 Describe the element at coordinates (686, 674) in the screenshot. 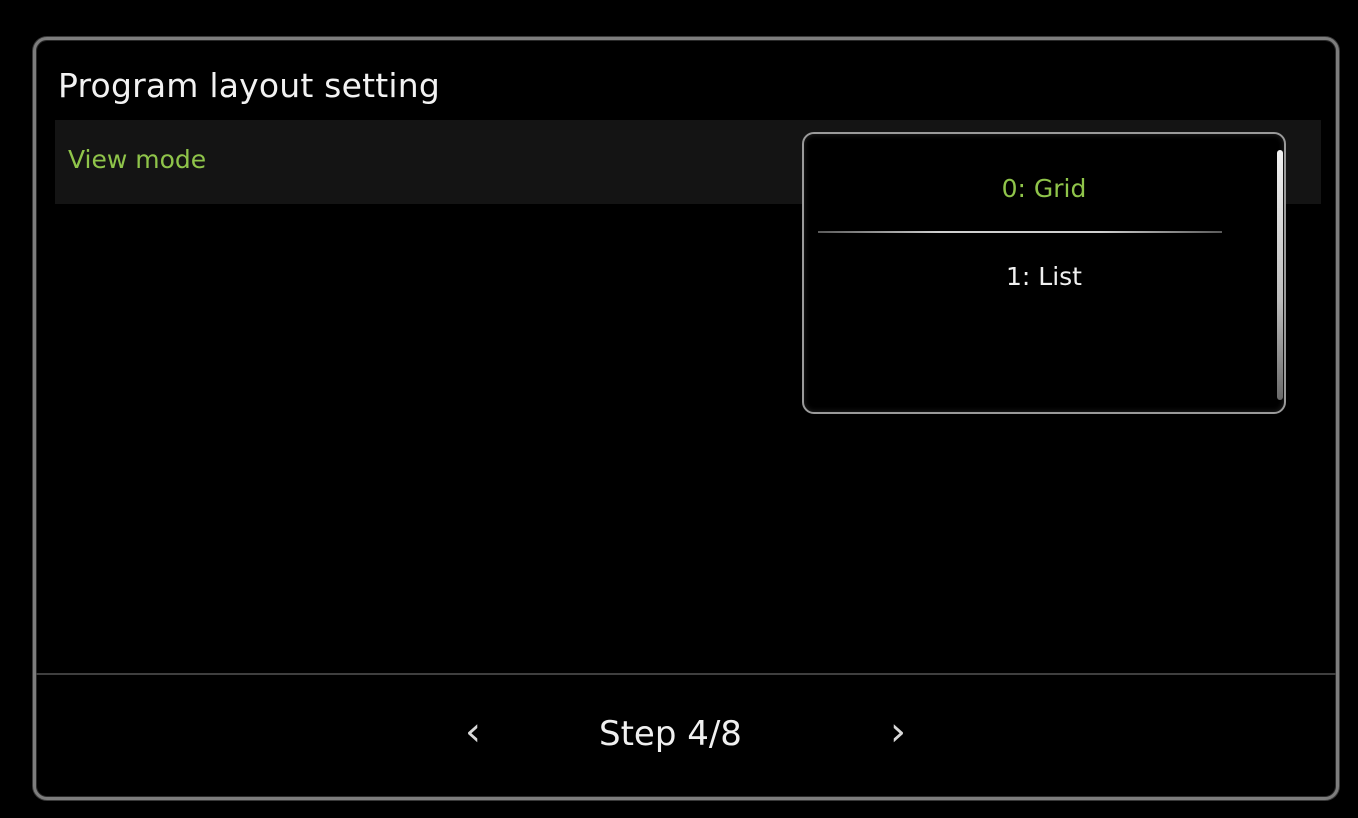

I see `footer-divider` at that location.